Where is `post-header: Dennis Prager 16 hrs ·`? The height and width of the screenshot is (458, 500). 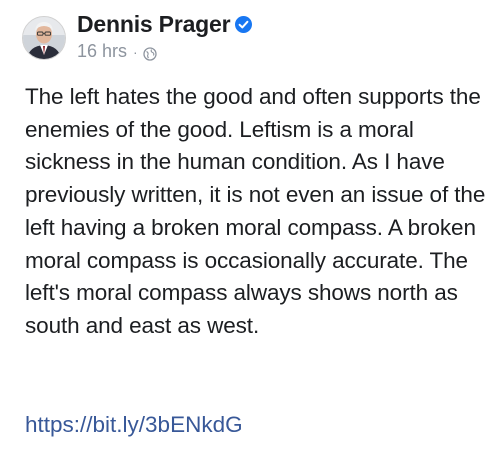 post-header: Dennis Prager 16 hrs · is located at coordinates (137, 40).